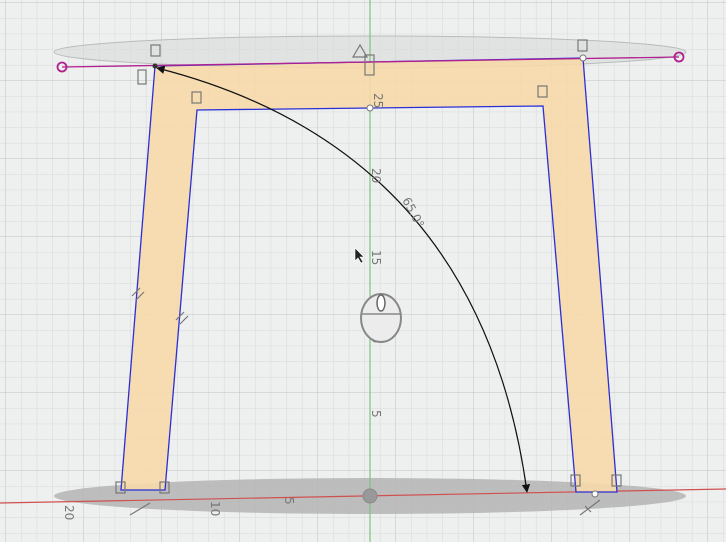  Describe the element at coordinates (370, 496) in the screenshot. I see `origin-point` at that location.